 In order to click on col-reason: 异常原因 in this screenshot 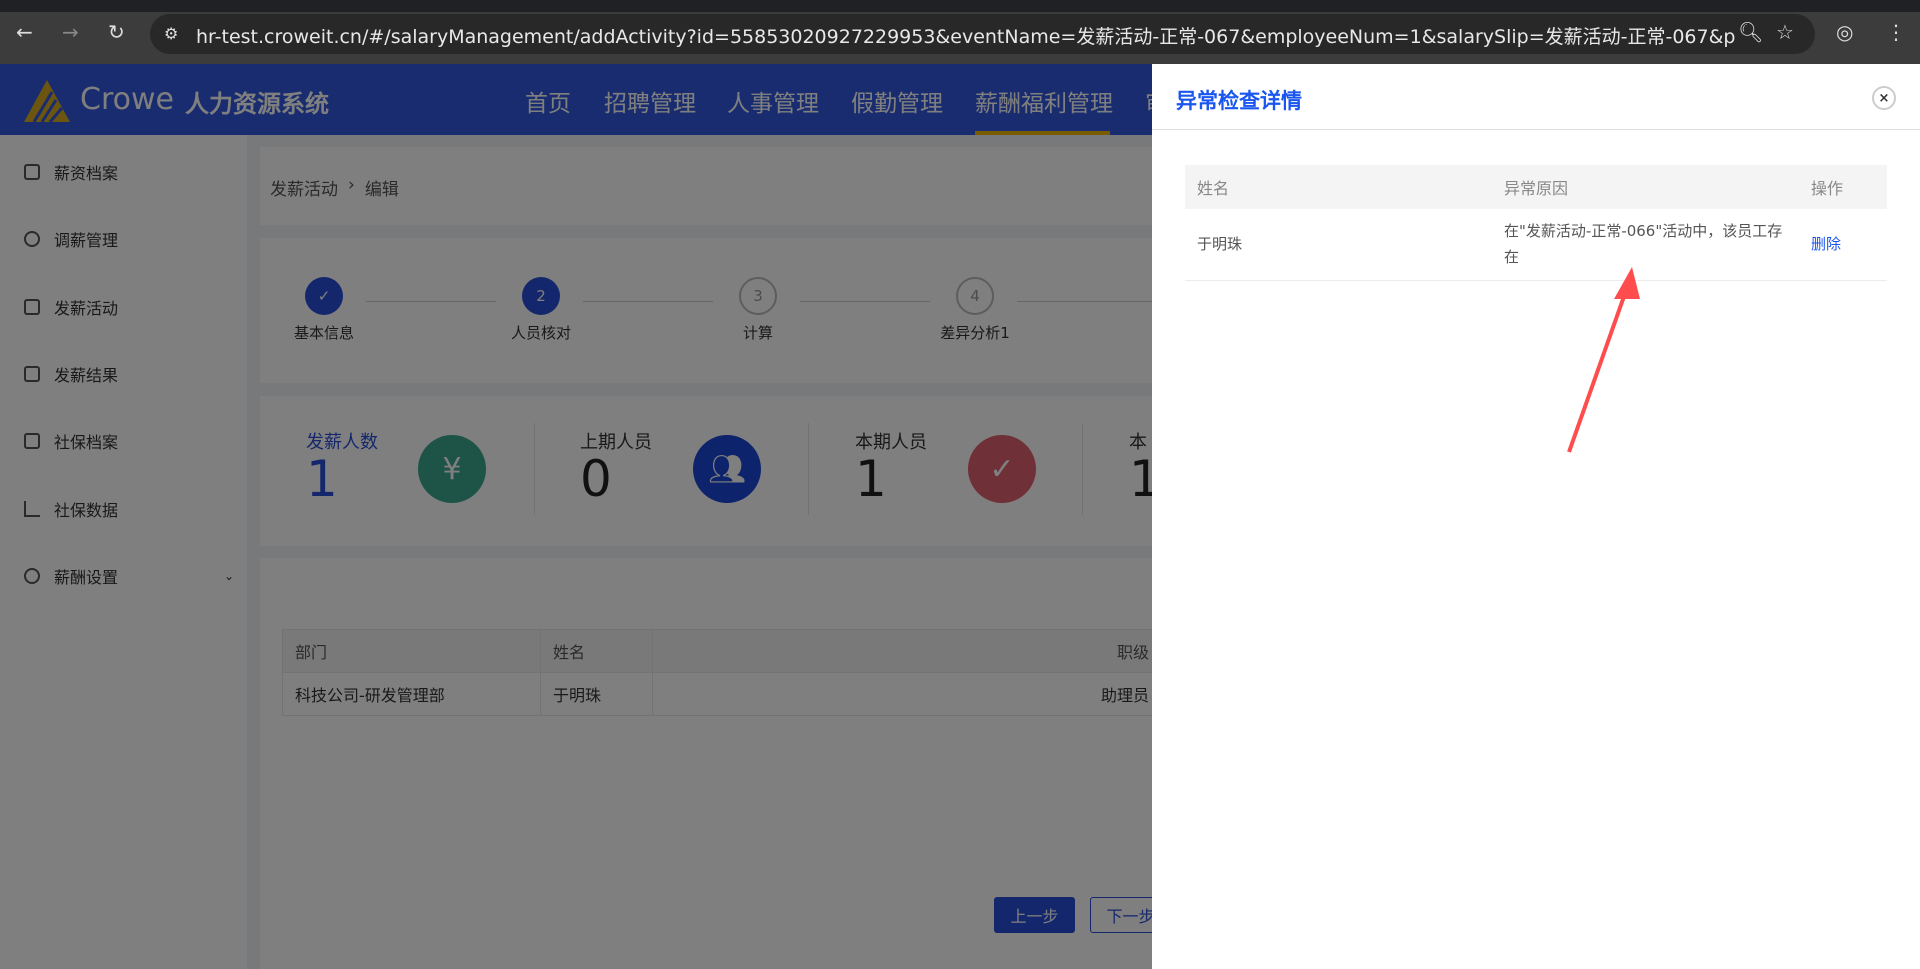, I will do `click(1645, 187)`.